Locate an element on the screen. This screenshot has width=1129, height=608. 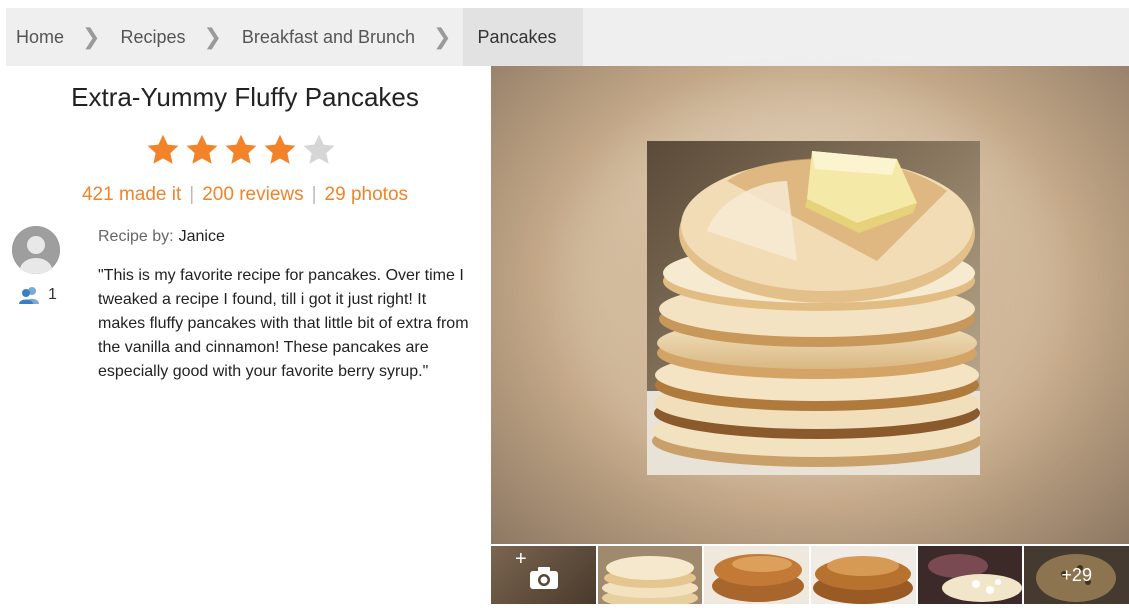
followers-number: 1 is located at coordinates (52, 294).